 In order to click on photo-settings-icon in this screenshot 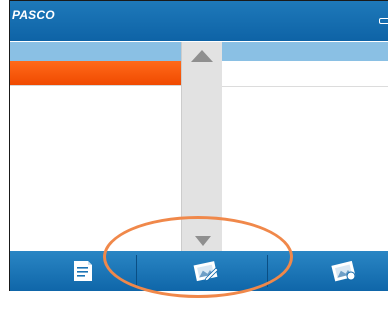, I will do `click(343, 271)`.